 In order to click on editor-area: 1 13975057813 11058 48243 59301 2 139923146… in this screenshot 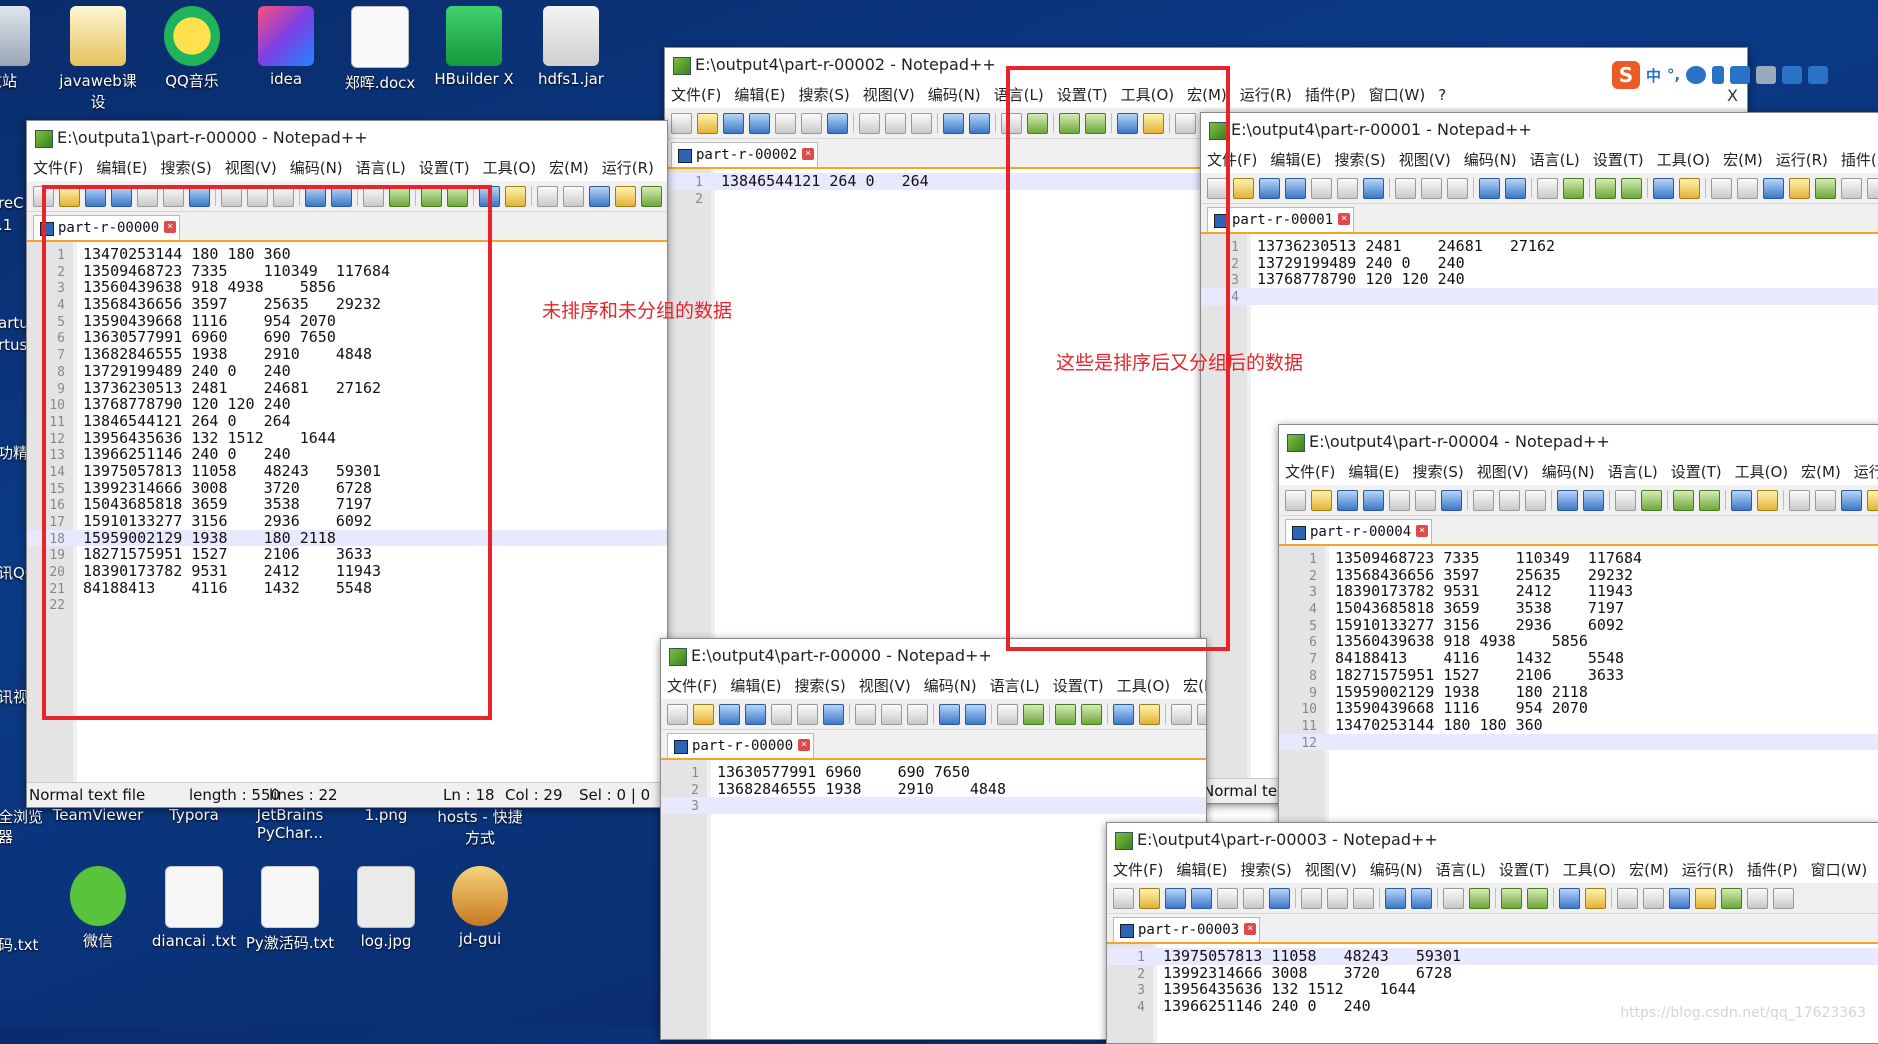, I will do `click(1492, 993)`.